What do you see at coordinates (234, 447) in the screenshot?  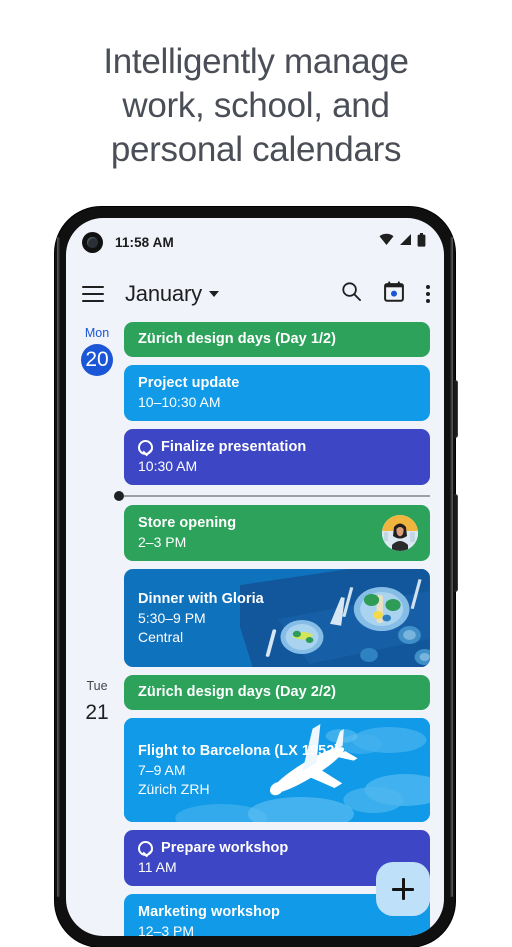 I see `task-title: Finalize presentation` at bounding box center [234, 447].